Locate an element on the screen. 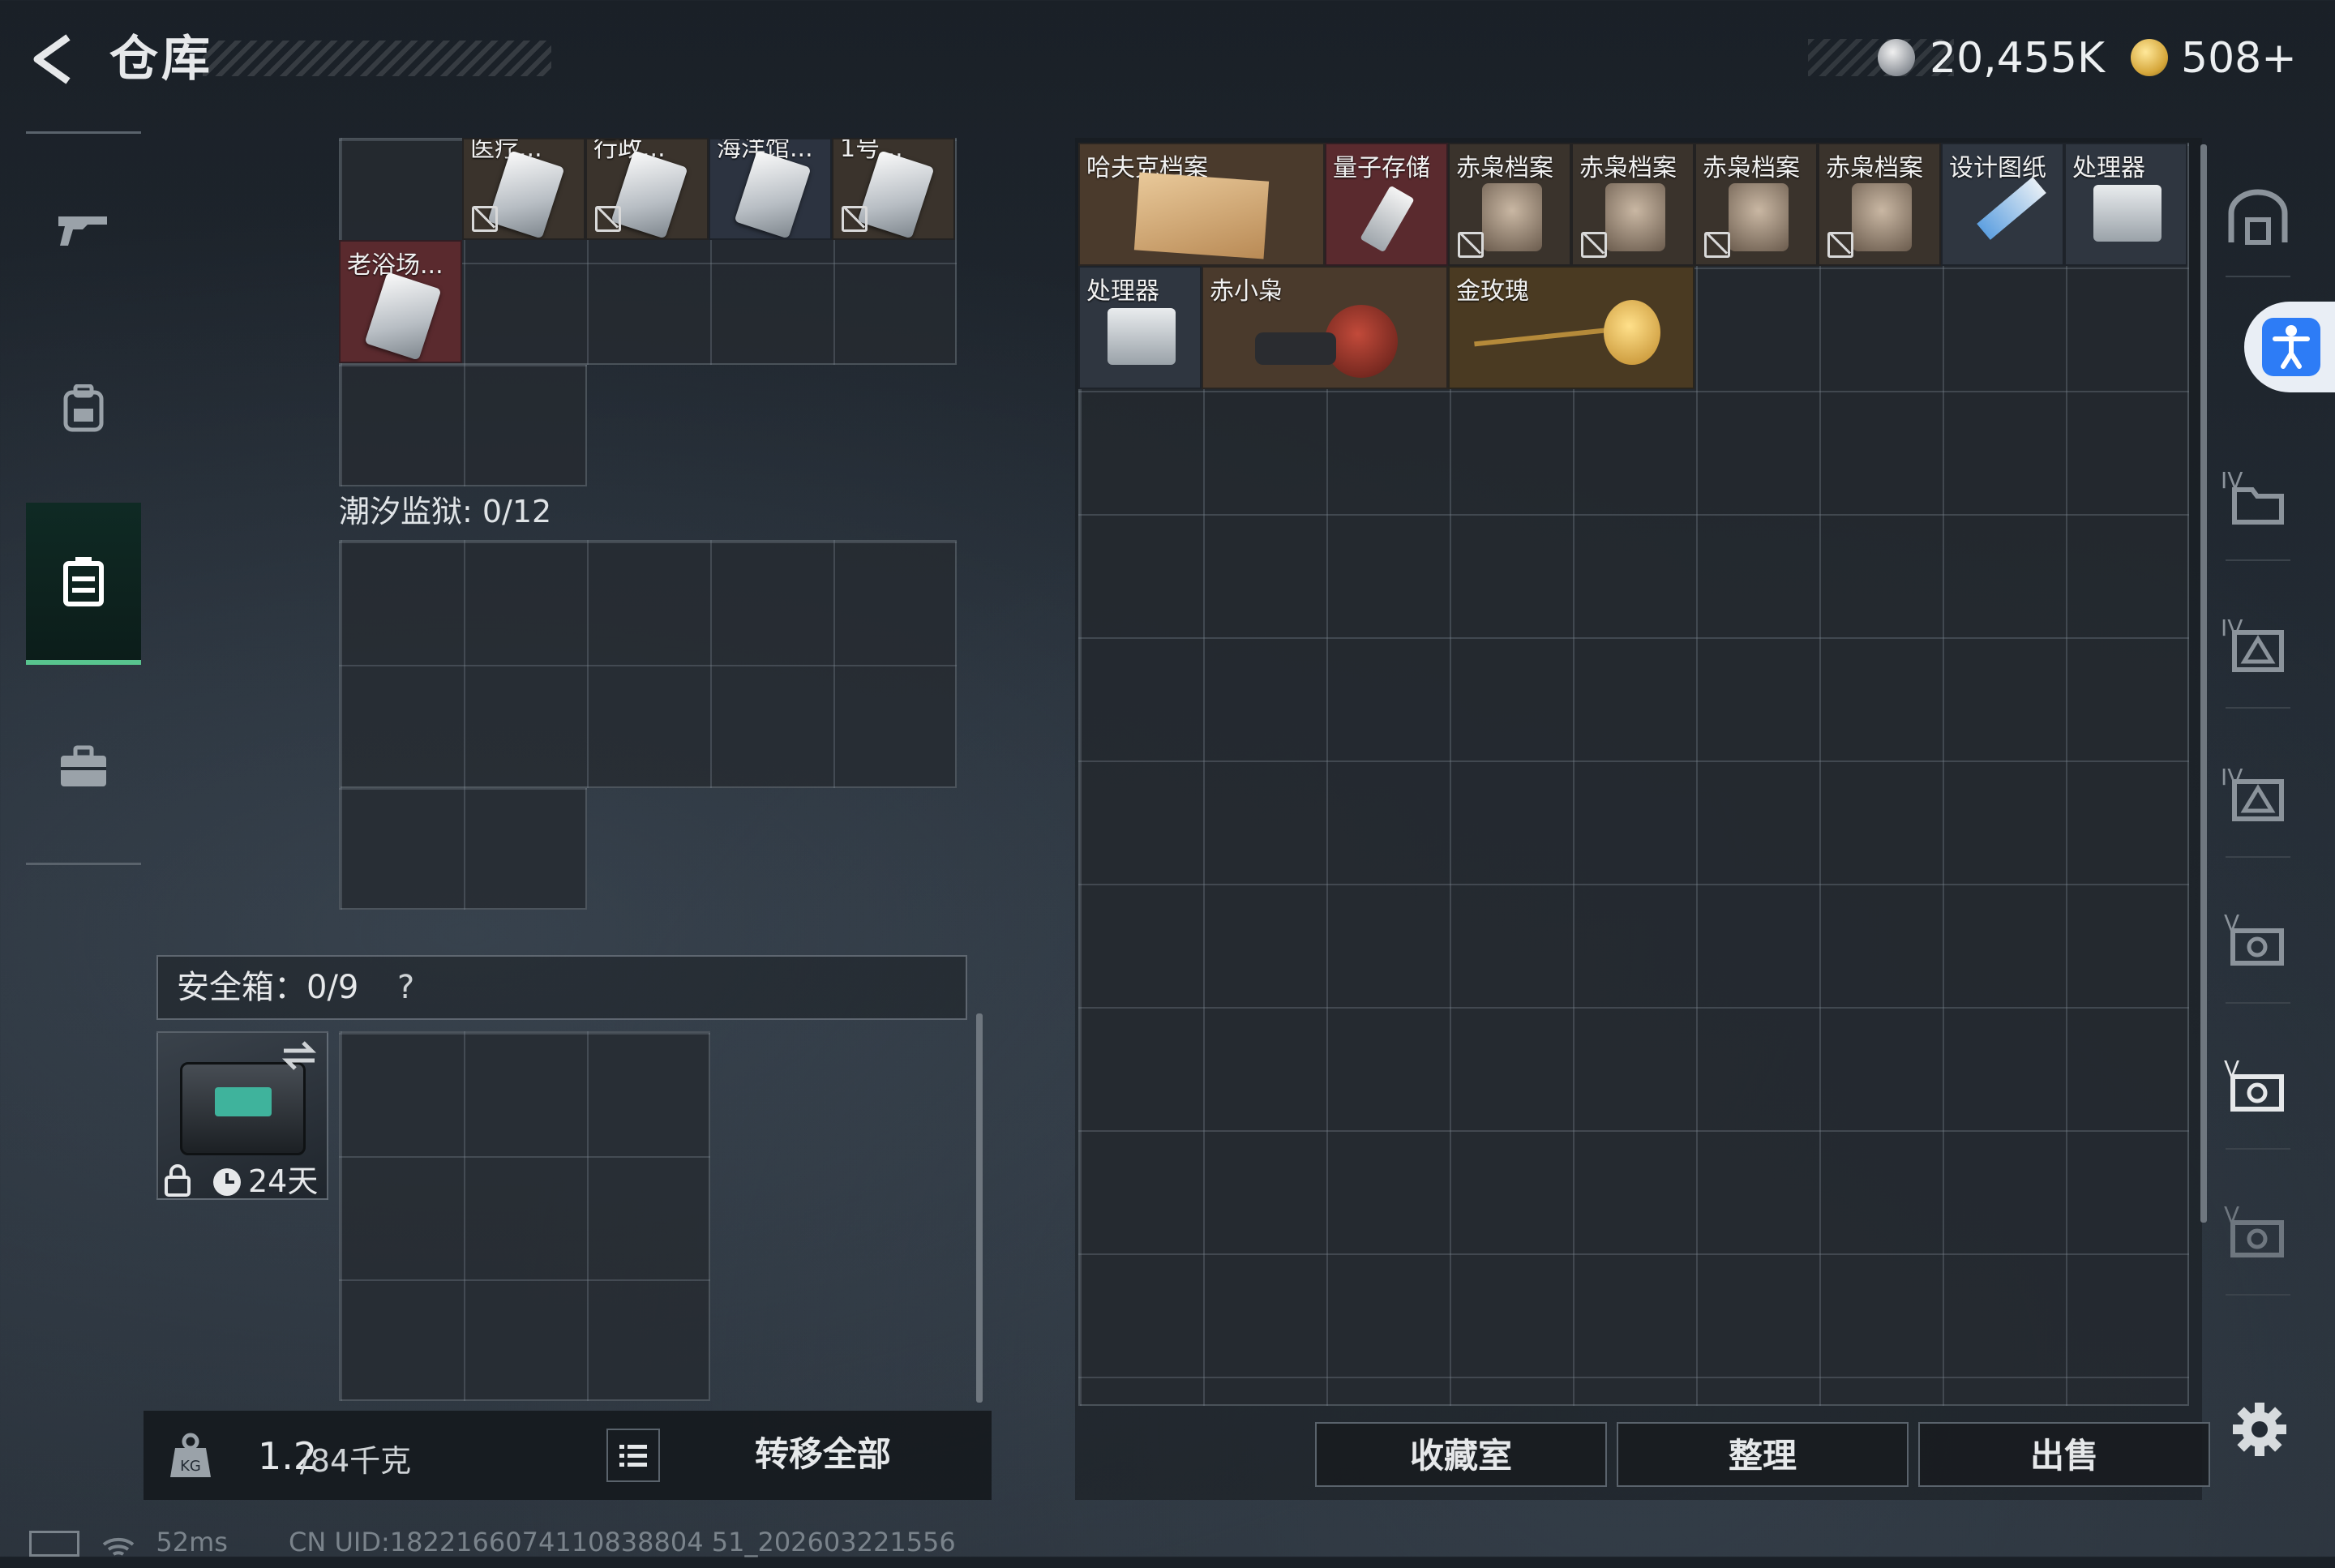  rail-tier5-active: V is located at coordinates (2258, 1091).